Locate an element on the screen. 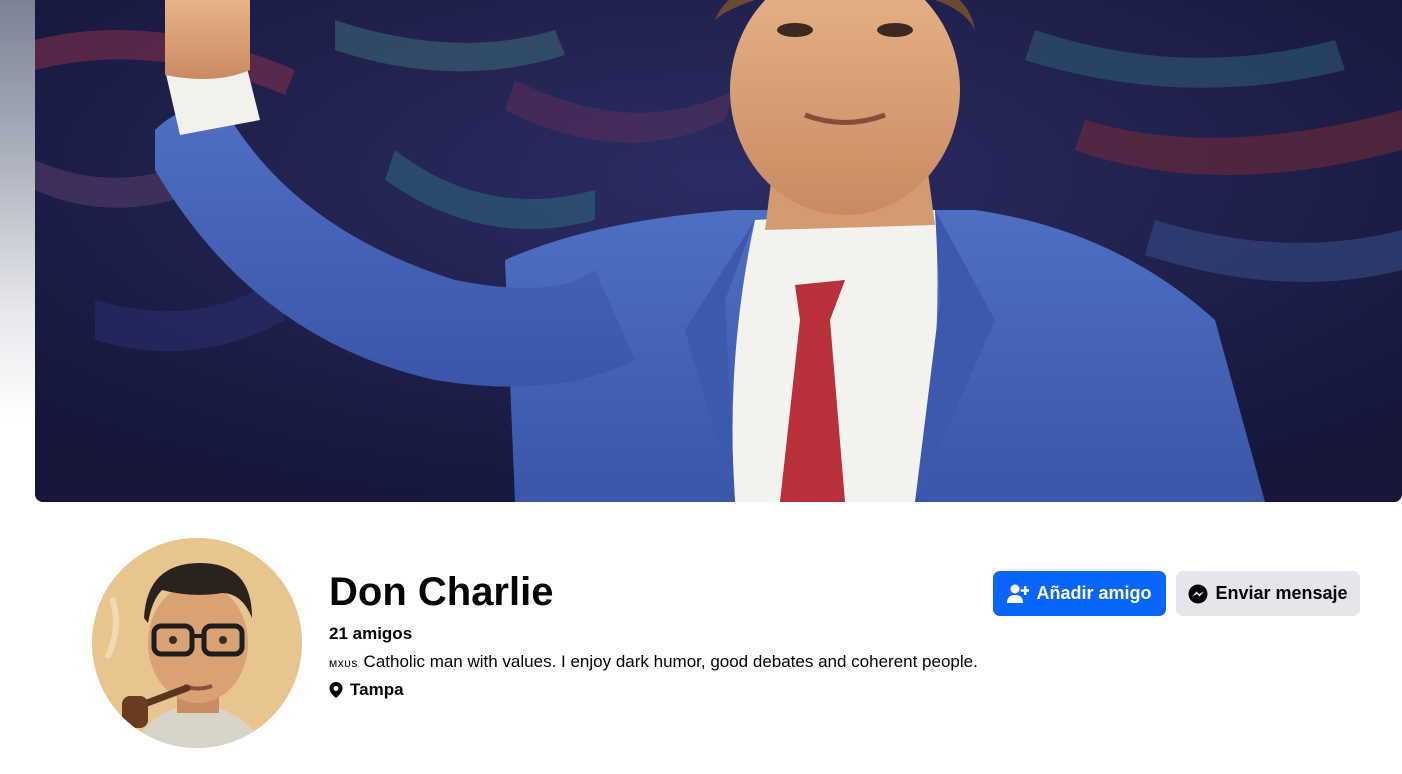  add-friend-button: Añadir amigo is located at coordinates (1079, 593).